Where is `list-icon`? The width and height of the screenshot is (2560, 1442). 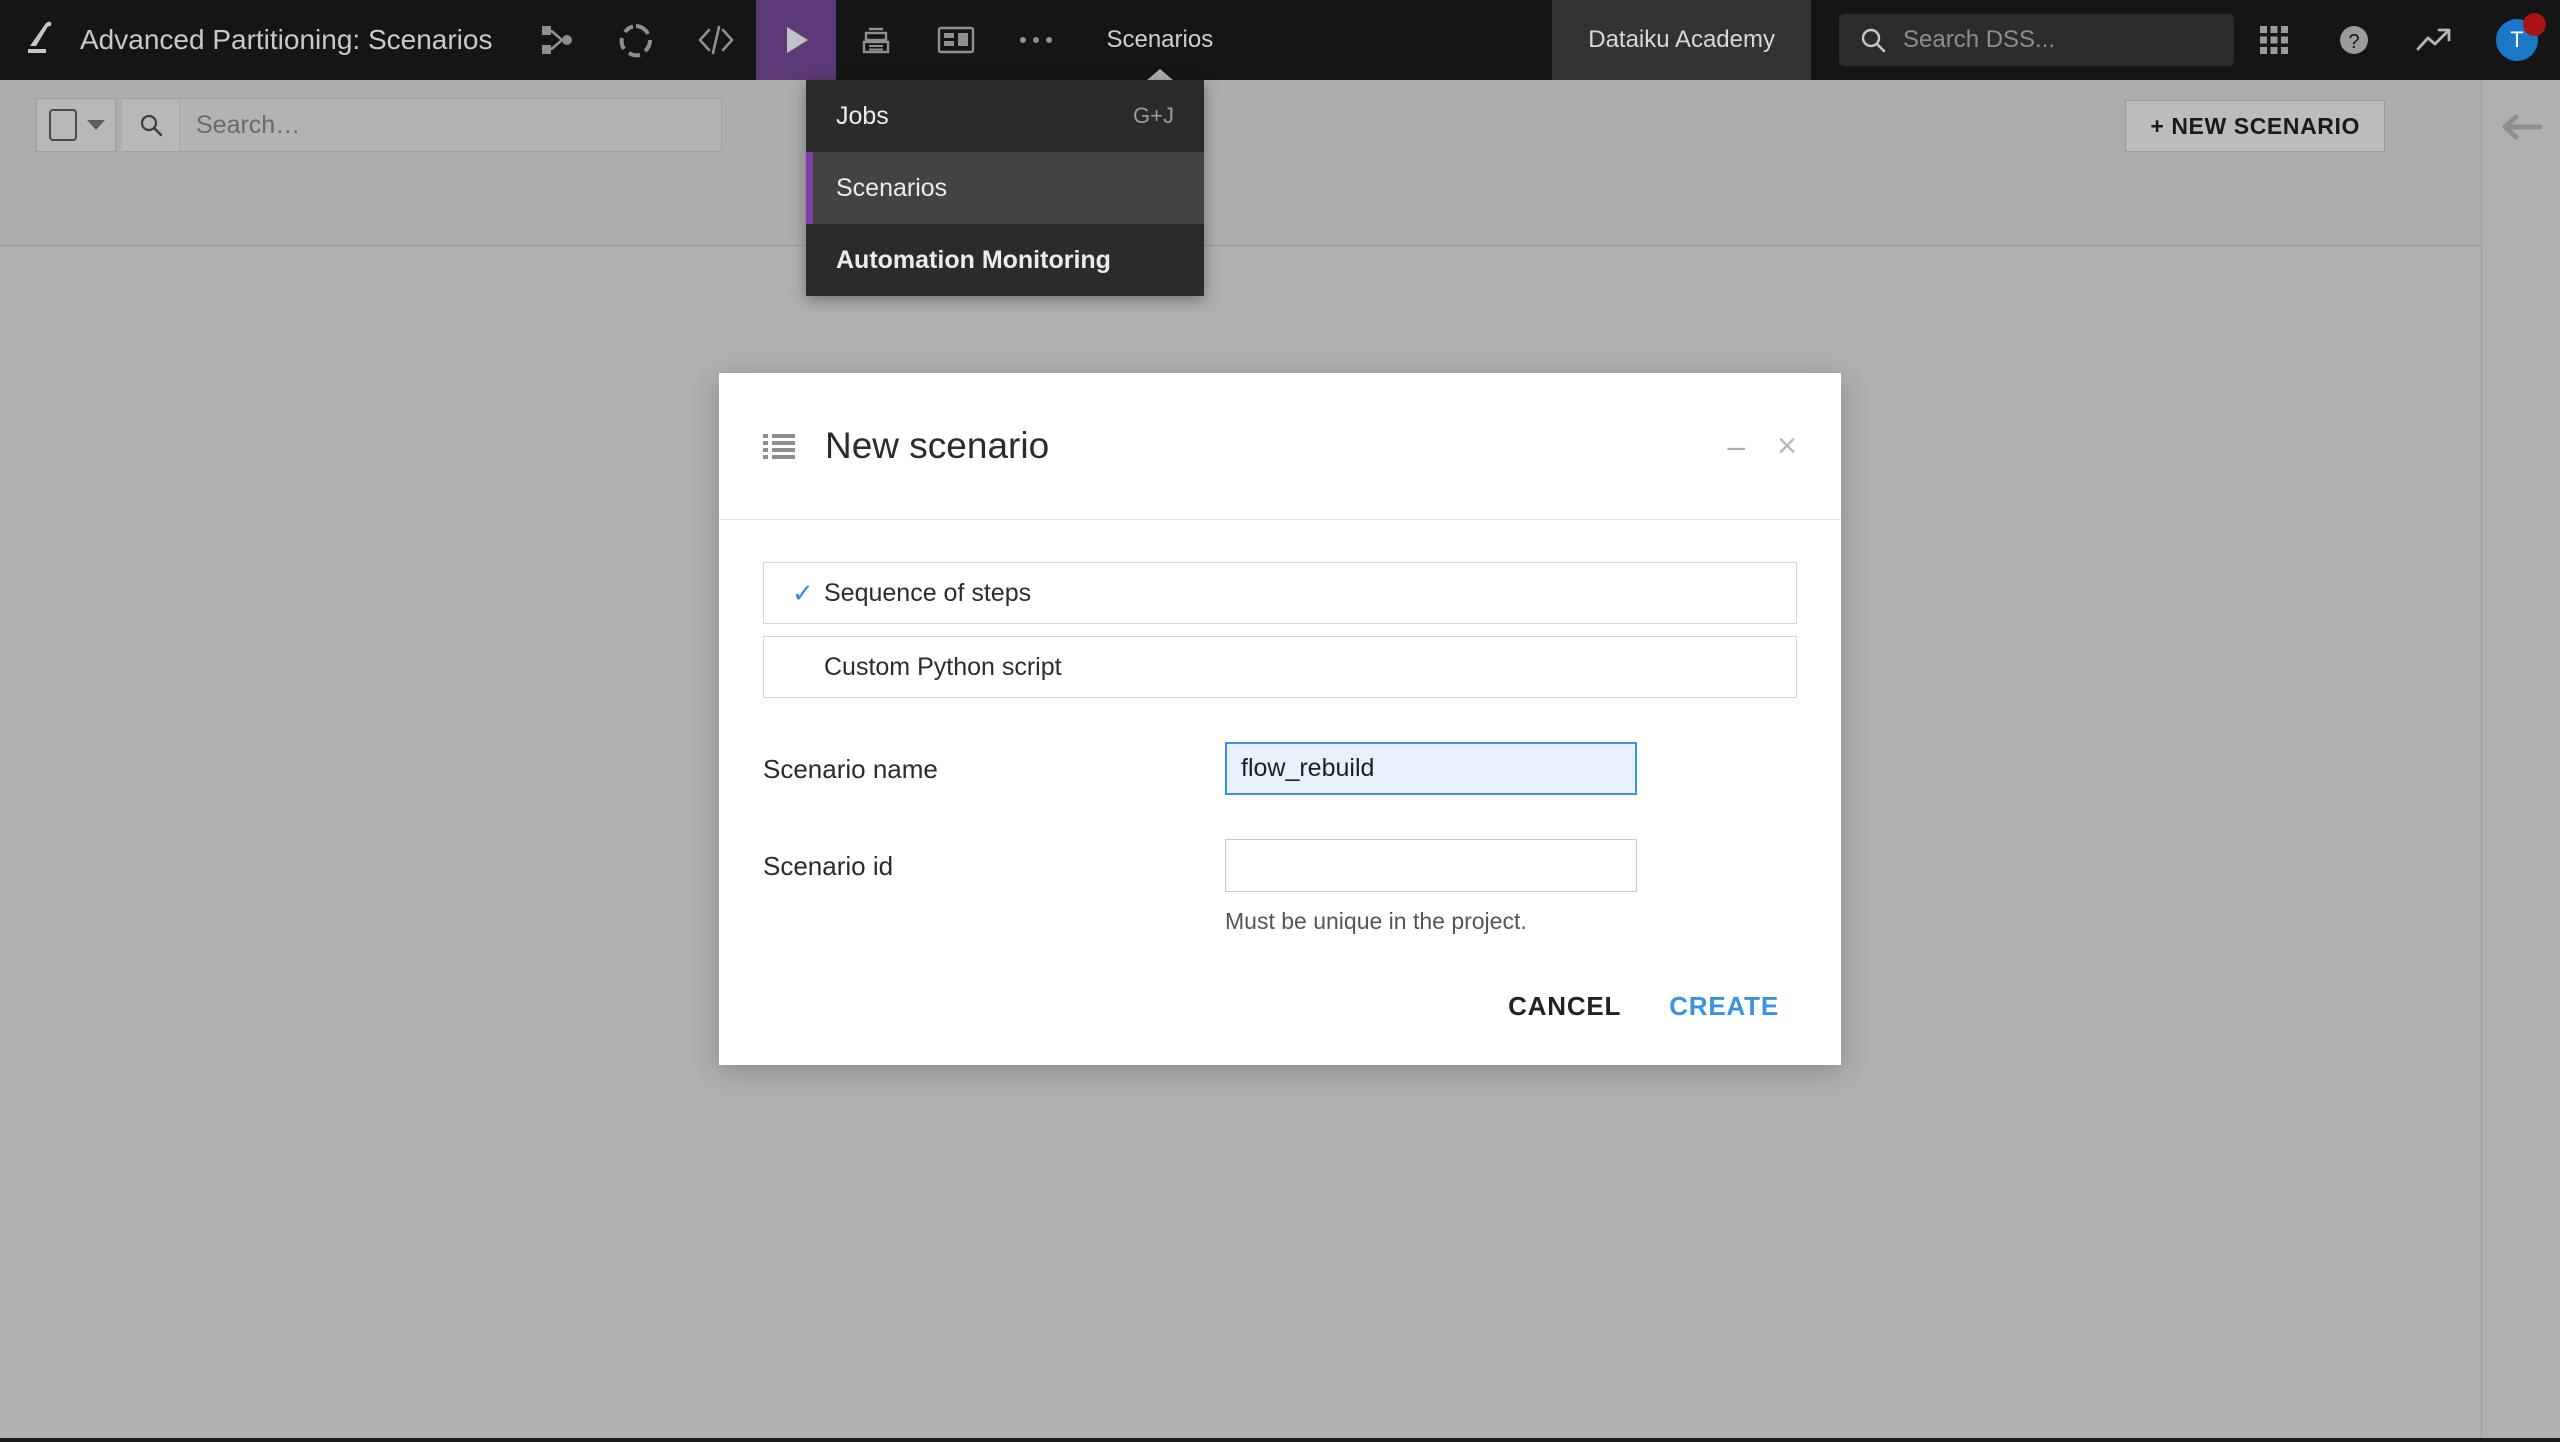
list-icon is located at coordinates (779, 446).